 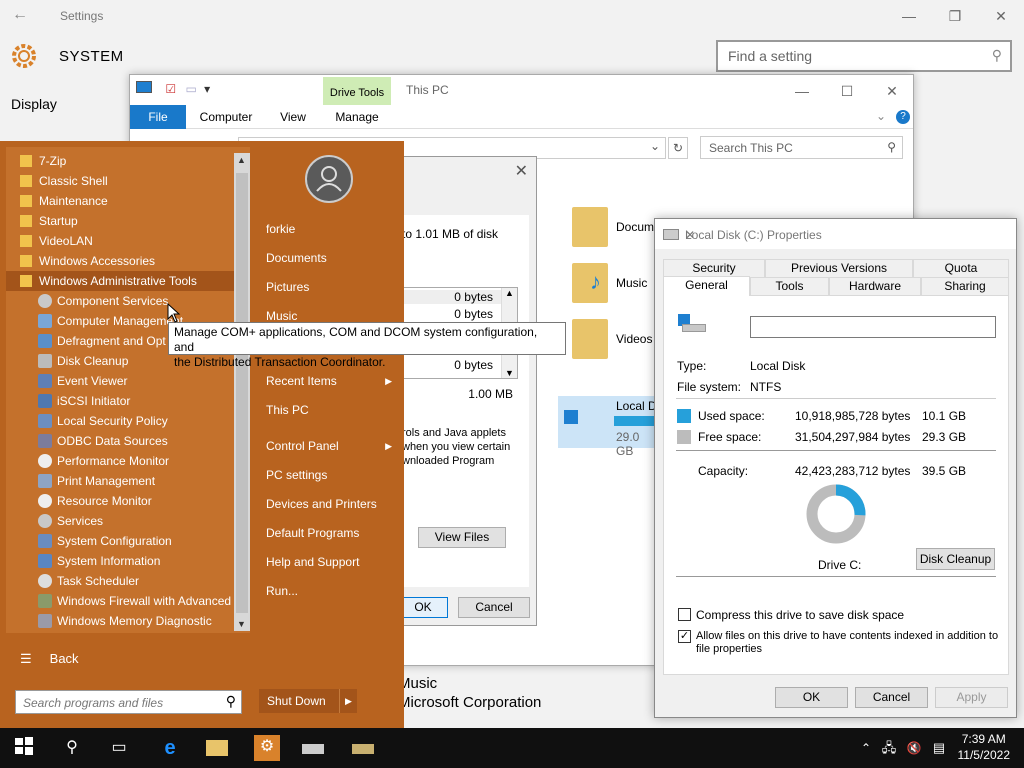 I want to click on disk-cleanup-icon, so click(x=364, y=748).